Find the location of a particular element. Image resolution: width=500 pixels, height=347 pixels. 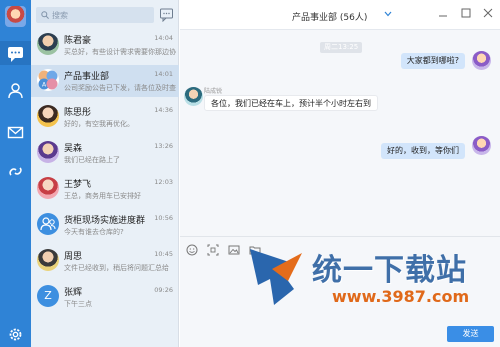

watermark-text: 统一下载站 is located at coordinates (389, 270).